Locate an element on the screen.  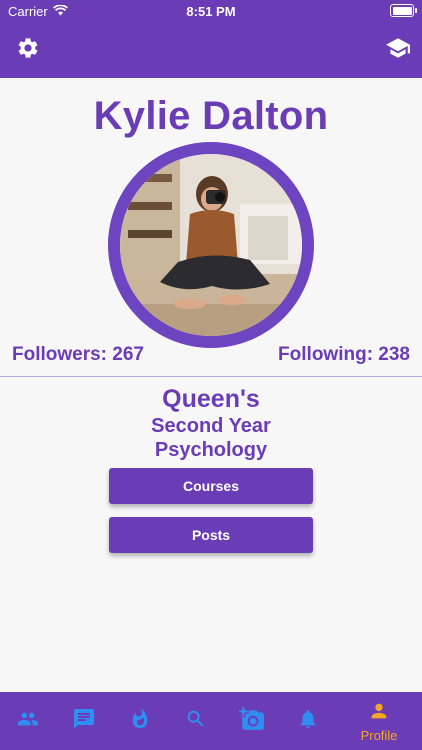
followers-count: Followers: 267 is located at coordinates (78, 355).